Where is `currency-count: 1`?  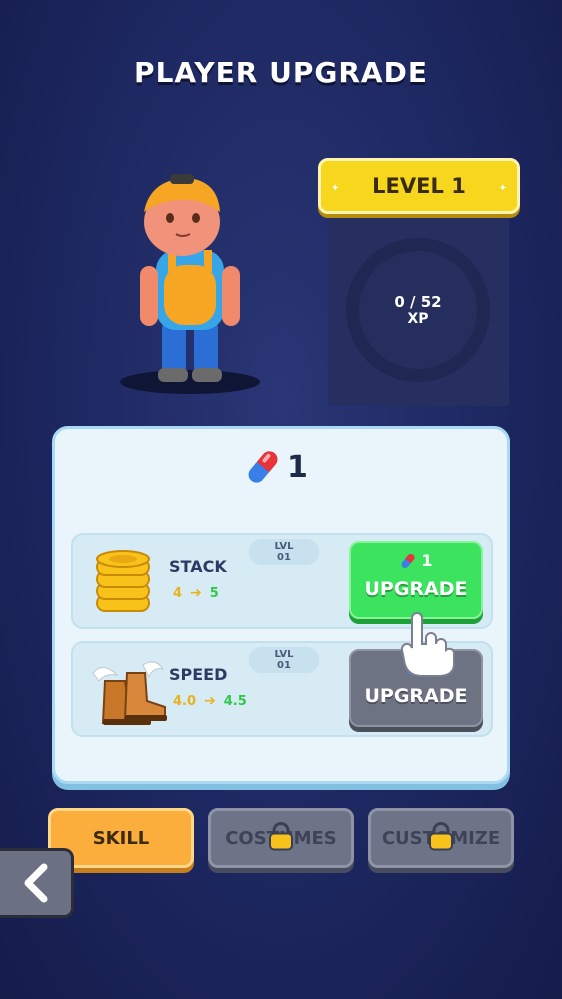 currency-count: 1 is located at coordinates (297, 467).